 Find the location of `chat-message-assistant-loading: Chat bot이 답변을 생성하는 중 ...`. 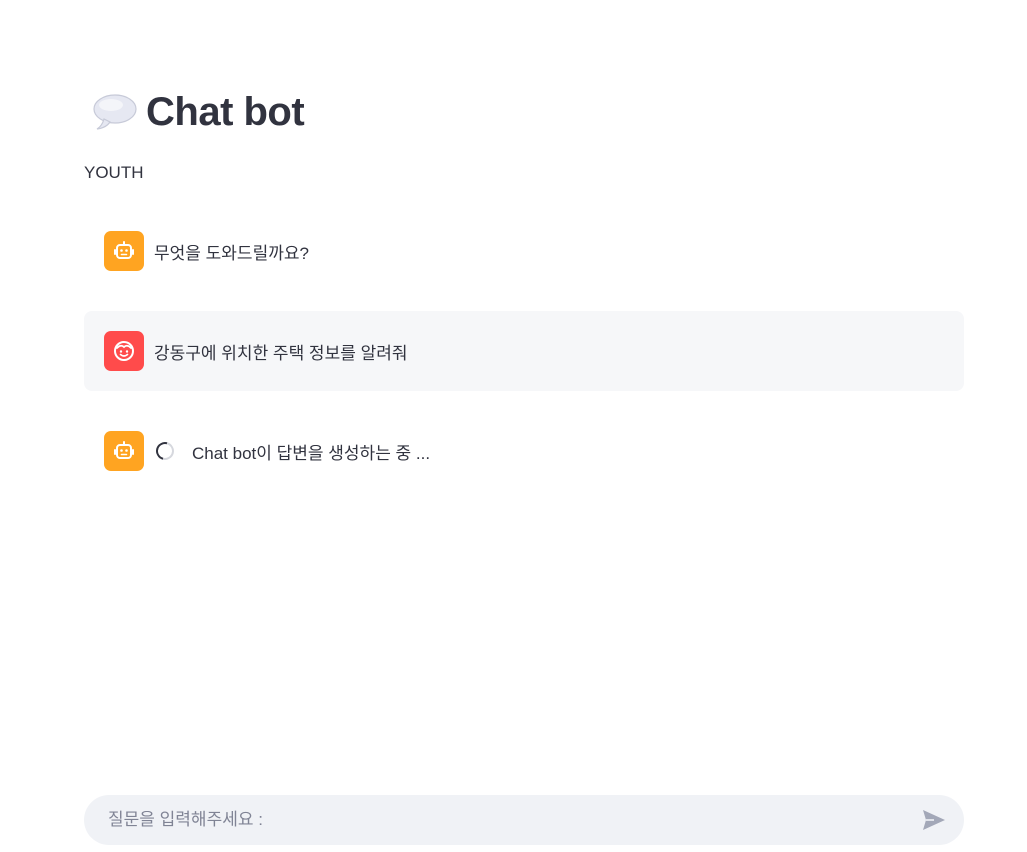

chat-message-assistant-loading: Chat bot이 답변을 생성하는 중 ... is located at coordinates (524, 451).